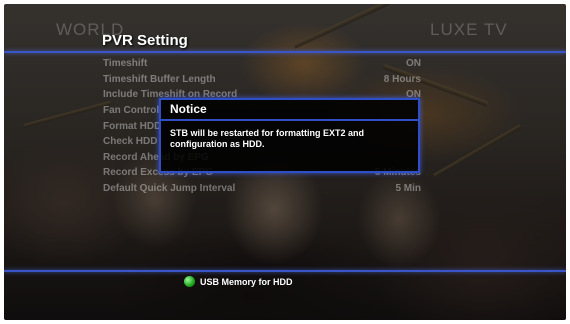 This screenshot has width=570, height=324. Describe the element at coordinates (131, 111) in the screenshot. I see `menu-item-label: Fan Control` at that location.